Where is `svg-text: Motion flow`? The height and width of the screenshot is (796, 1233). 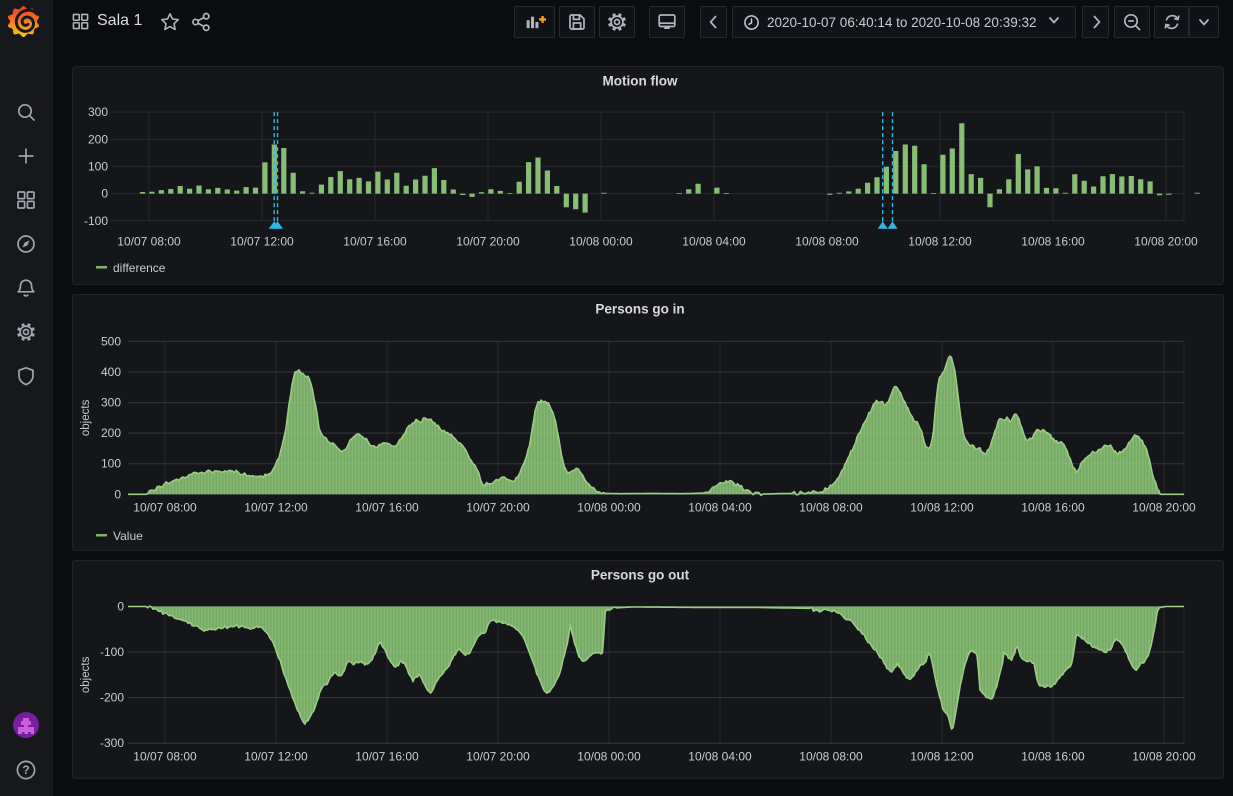
svg-text: Motion flow is located at coordinates (640, 81).